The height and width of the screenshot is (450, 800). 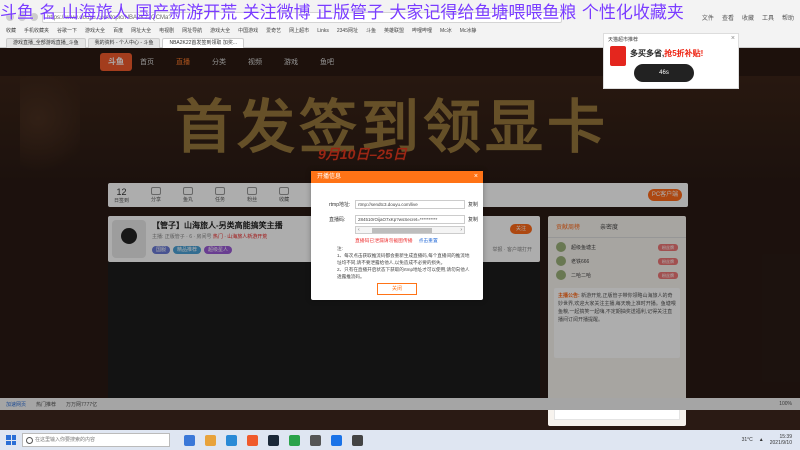 I want to click on windows-taskbar: 在这里输入你要搜索的内容 31°C ▲ 15:39 2021/9/10, so click(x=400, y=440).